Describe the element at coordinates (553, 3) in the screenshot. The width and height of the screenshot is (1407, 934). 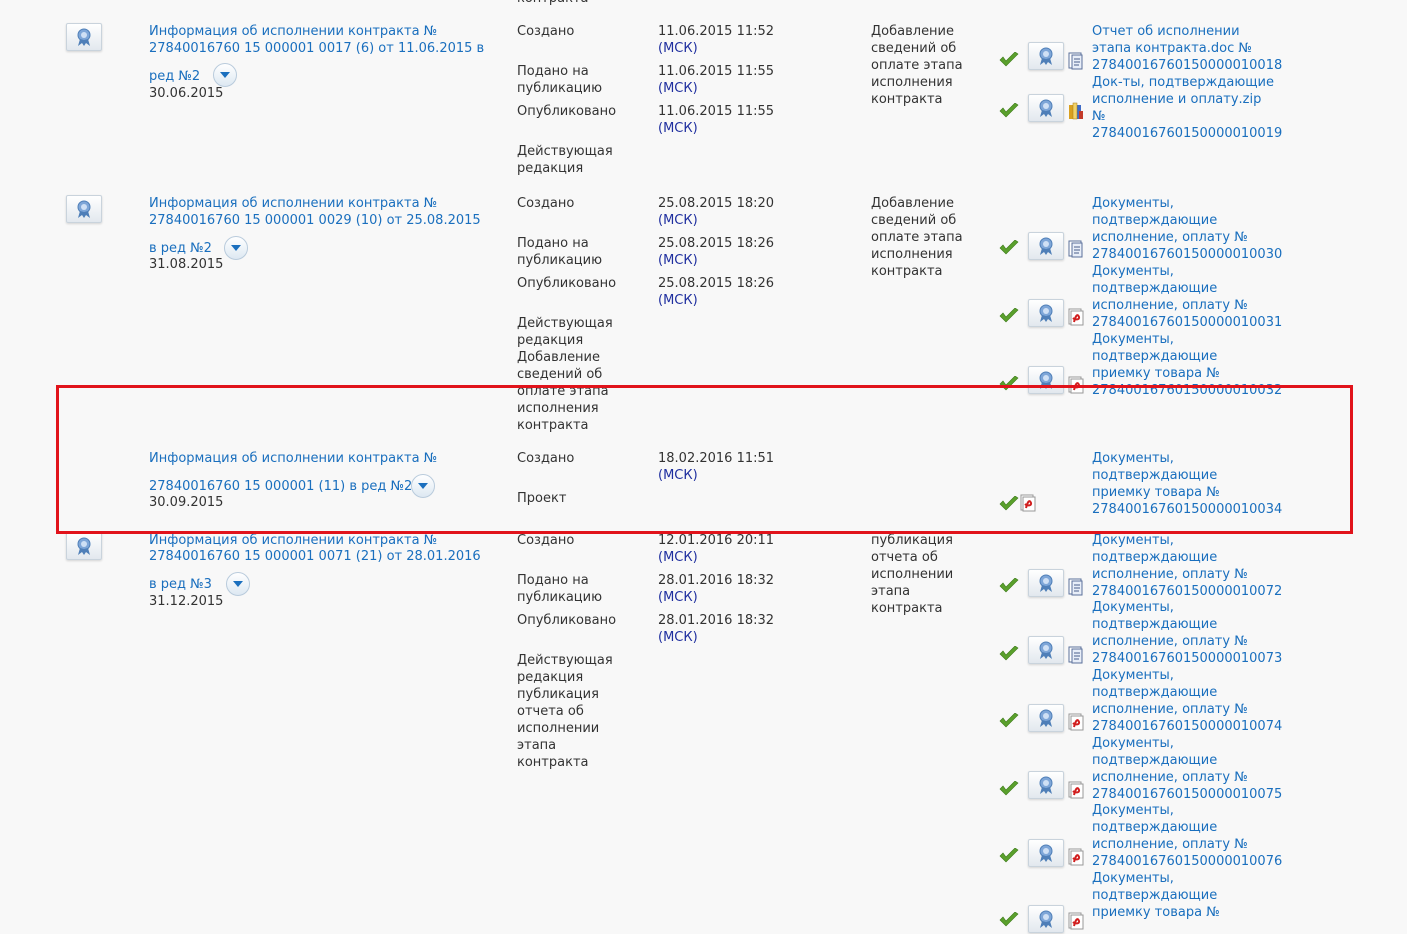
I see `top-fragment-text: контракта` at that location.